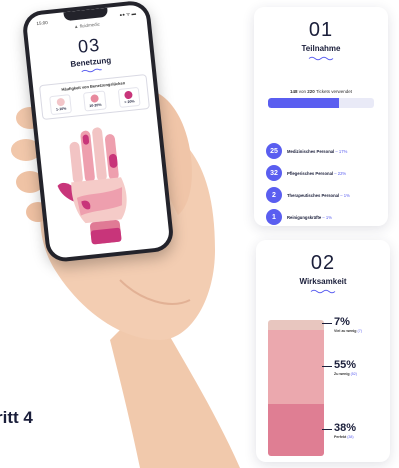  I want to click on effectiveness-value: 7%, so click(342, 322).